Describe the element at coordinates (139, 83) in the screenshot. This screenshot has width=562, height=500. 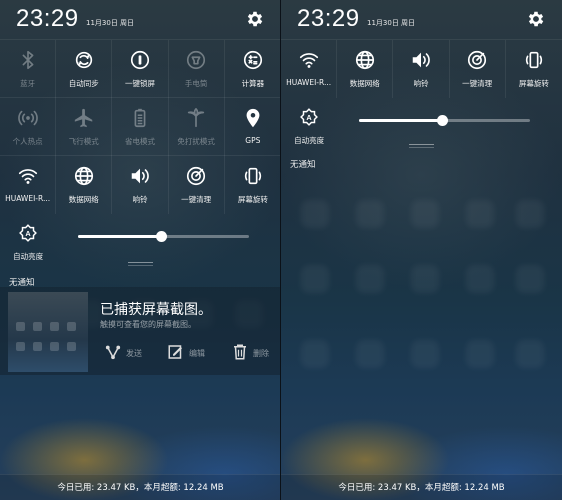
I see `quick-tile-label: 一键锁屏` at that location.